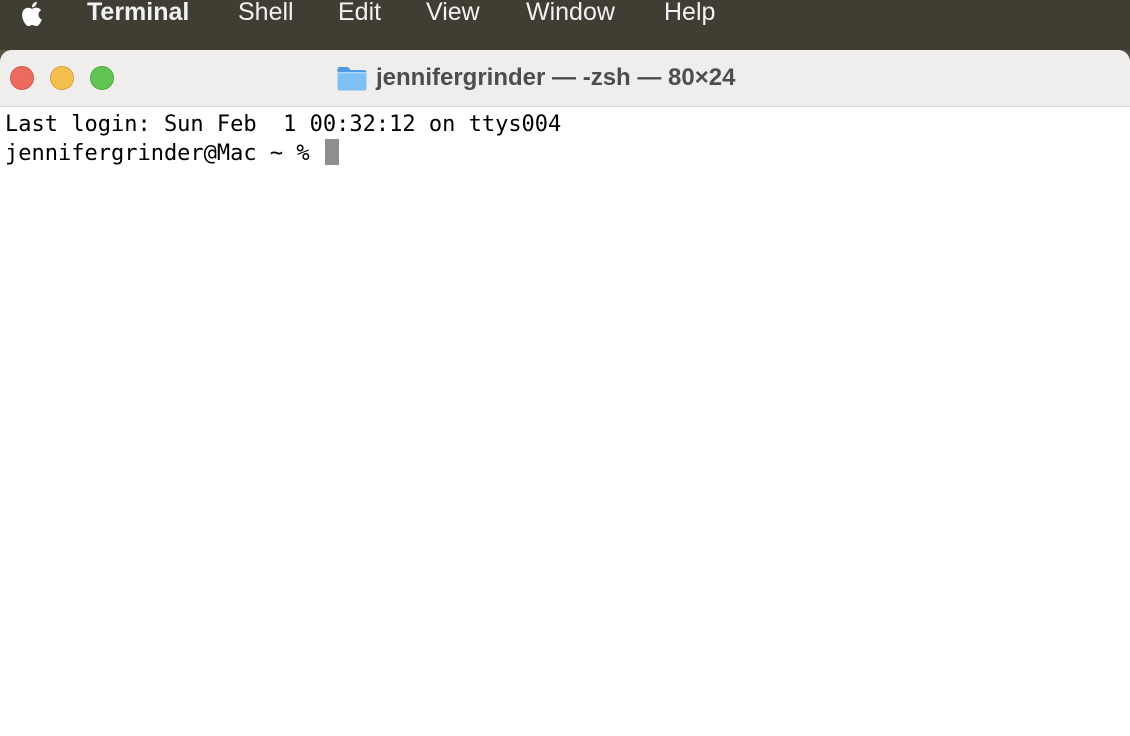  What do you see at coordinates (570, 14) in the screenshot?
I see `menu-window: Window` at bounding box center [570, 14].